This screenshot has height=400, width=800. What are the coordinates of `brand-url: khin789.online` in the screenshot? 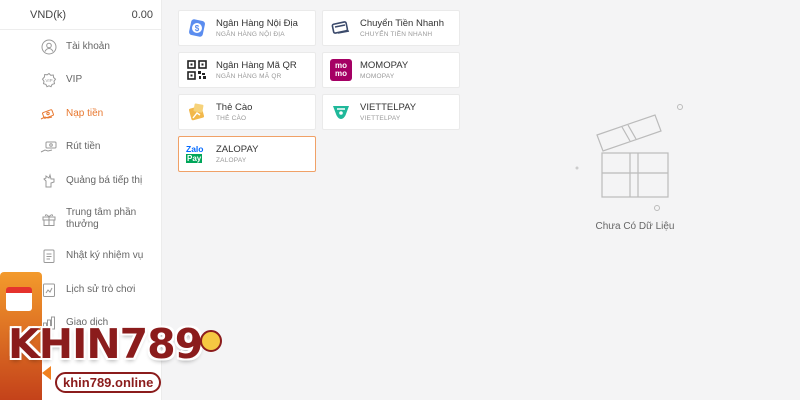 It's located at (108, 382).